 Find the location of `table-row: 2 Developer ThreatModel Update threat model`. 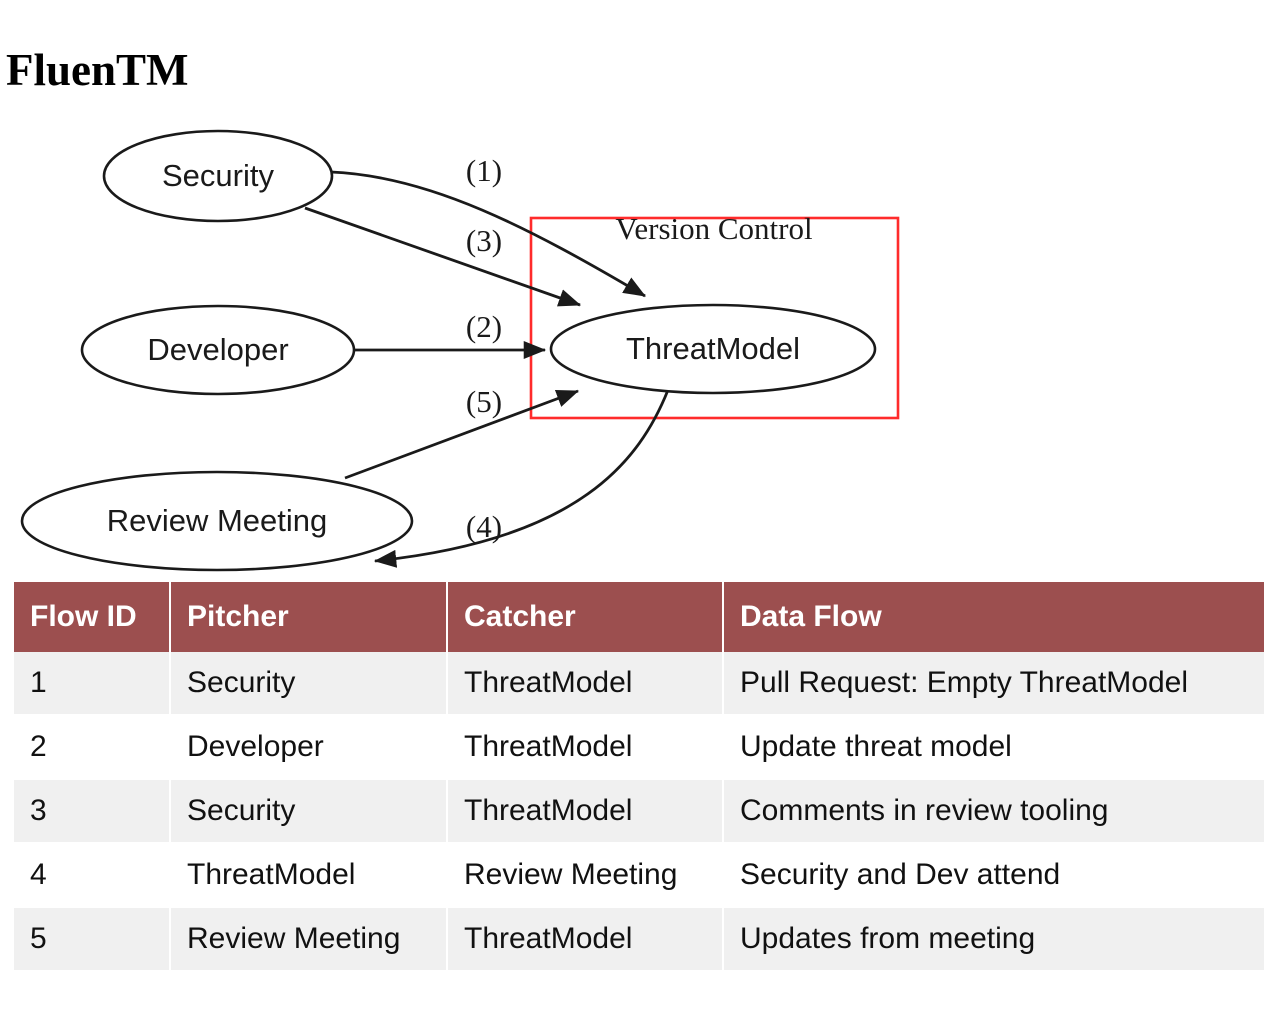

table-row: 2 Developer ThreatModel Update threat model is located at coordinates (639, 747).